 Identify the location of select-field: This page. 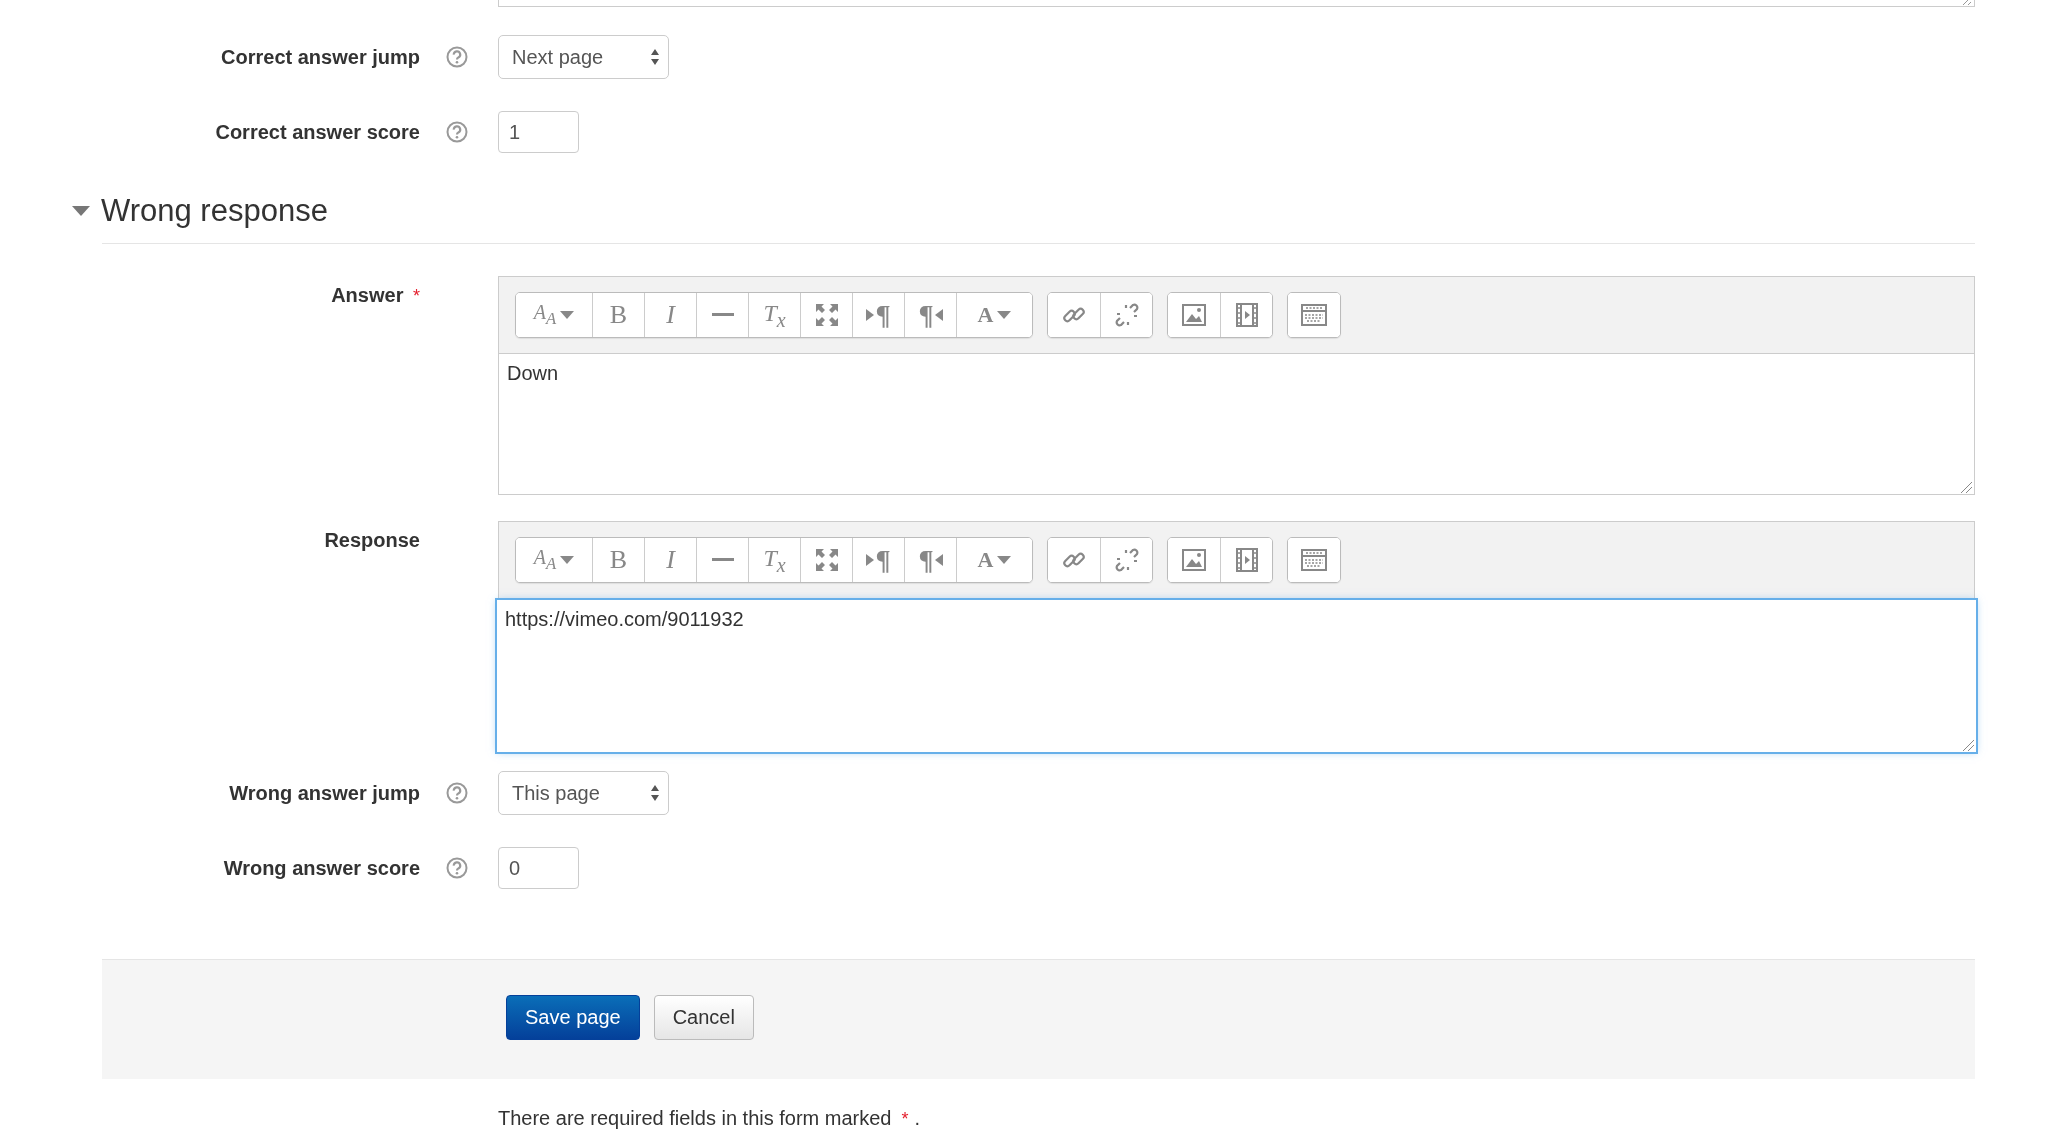
(583, 793).